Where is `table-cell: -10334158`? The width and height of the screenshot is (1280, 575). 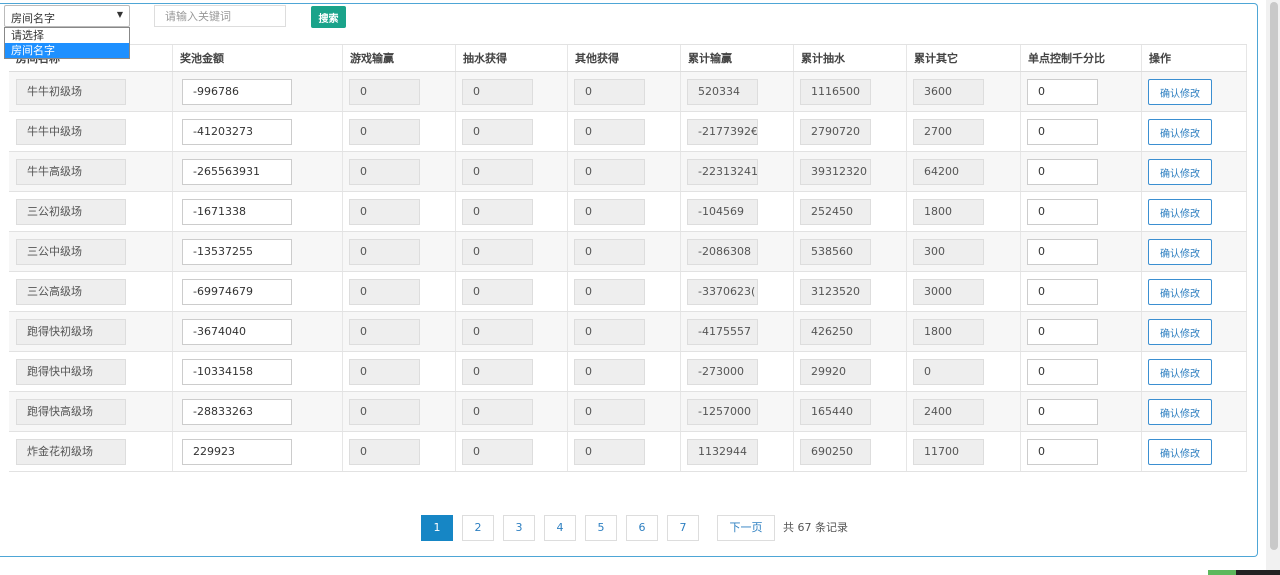
table-cell: -10334158 is located at coordinates (257, 371).